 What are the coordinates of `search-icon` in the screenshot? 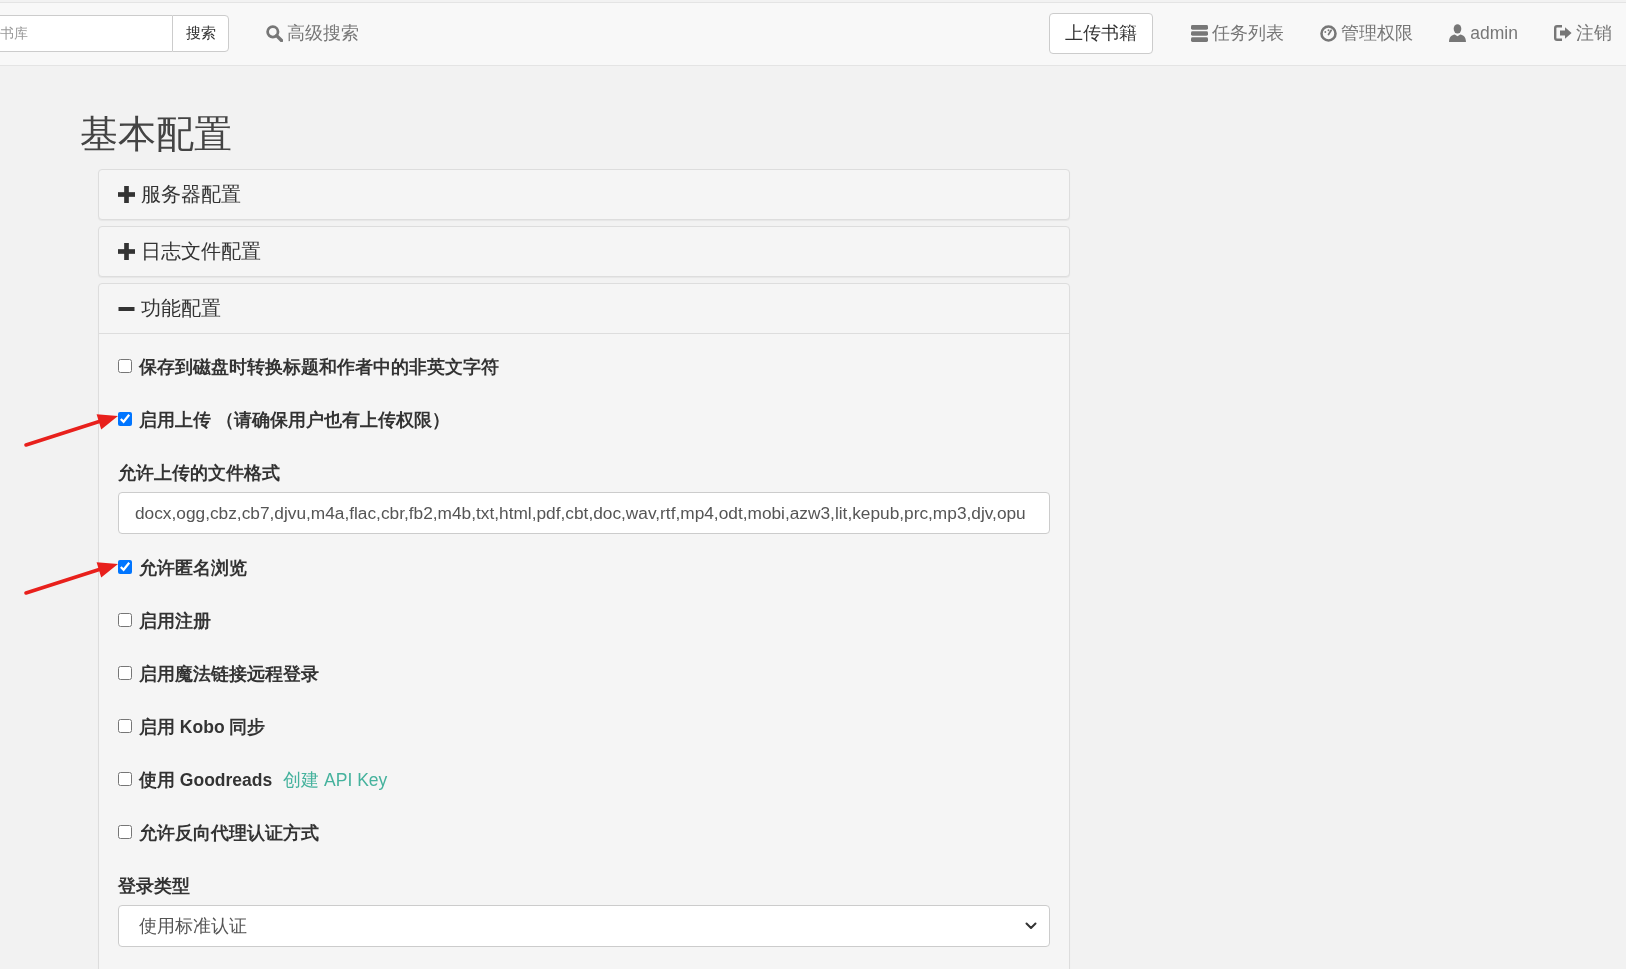 It's located at (274, 33).